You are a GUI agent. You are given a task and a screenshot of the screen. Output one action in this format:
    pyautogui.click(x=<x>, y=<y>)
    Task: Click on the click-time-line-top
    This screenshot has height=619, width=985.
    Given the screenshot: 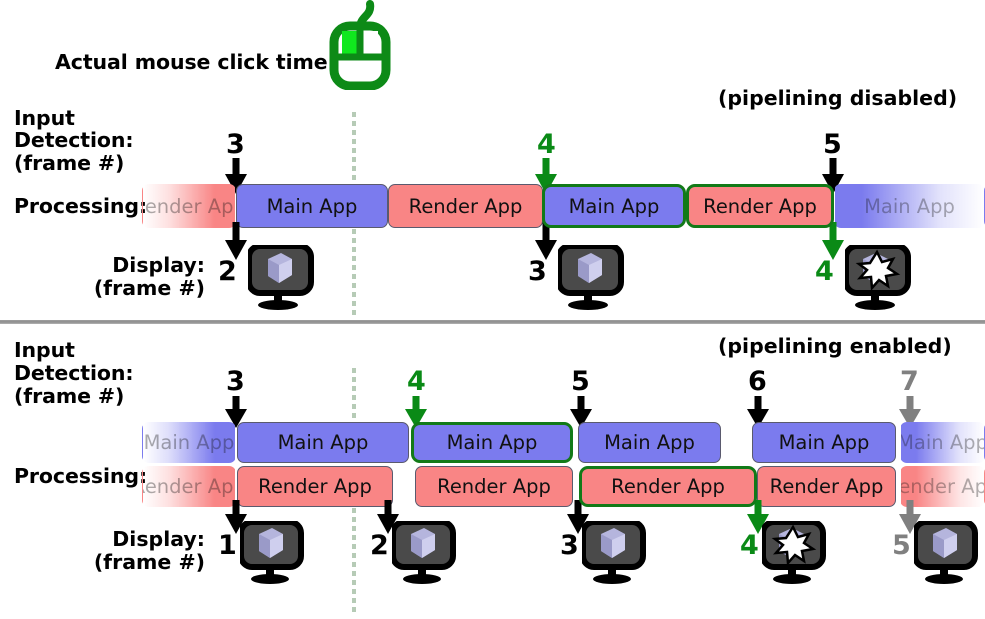 What is the action you would take?
    pyautogui.click(x=354, y=152)
    